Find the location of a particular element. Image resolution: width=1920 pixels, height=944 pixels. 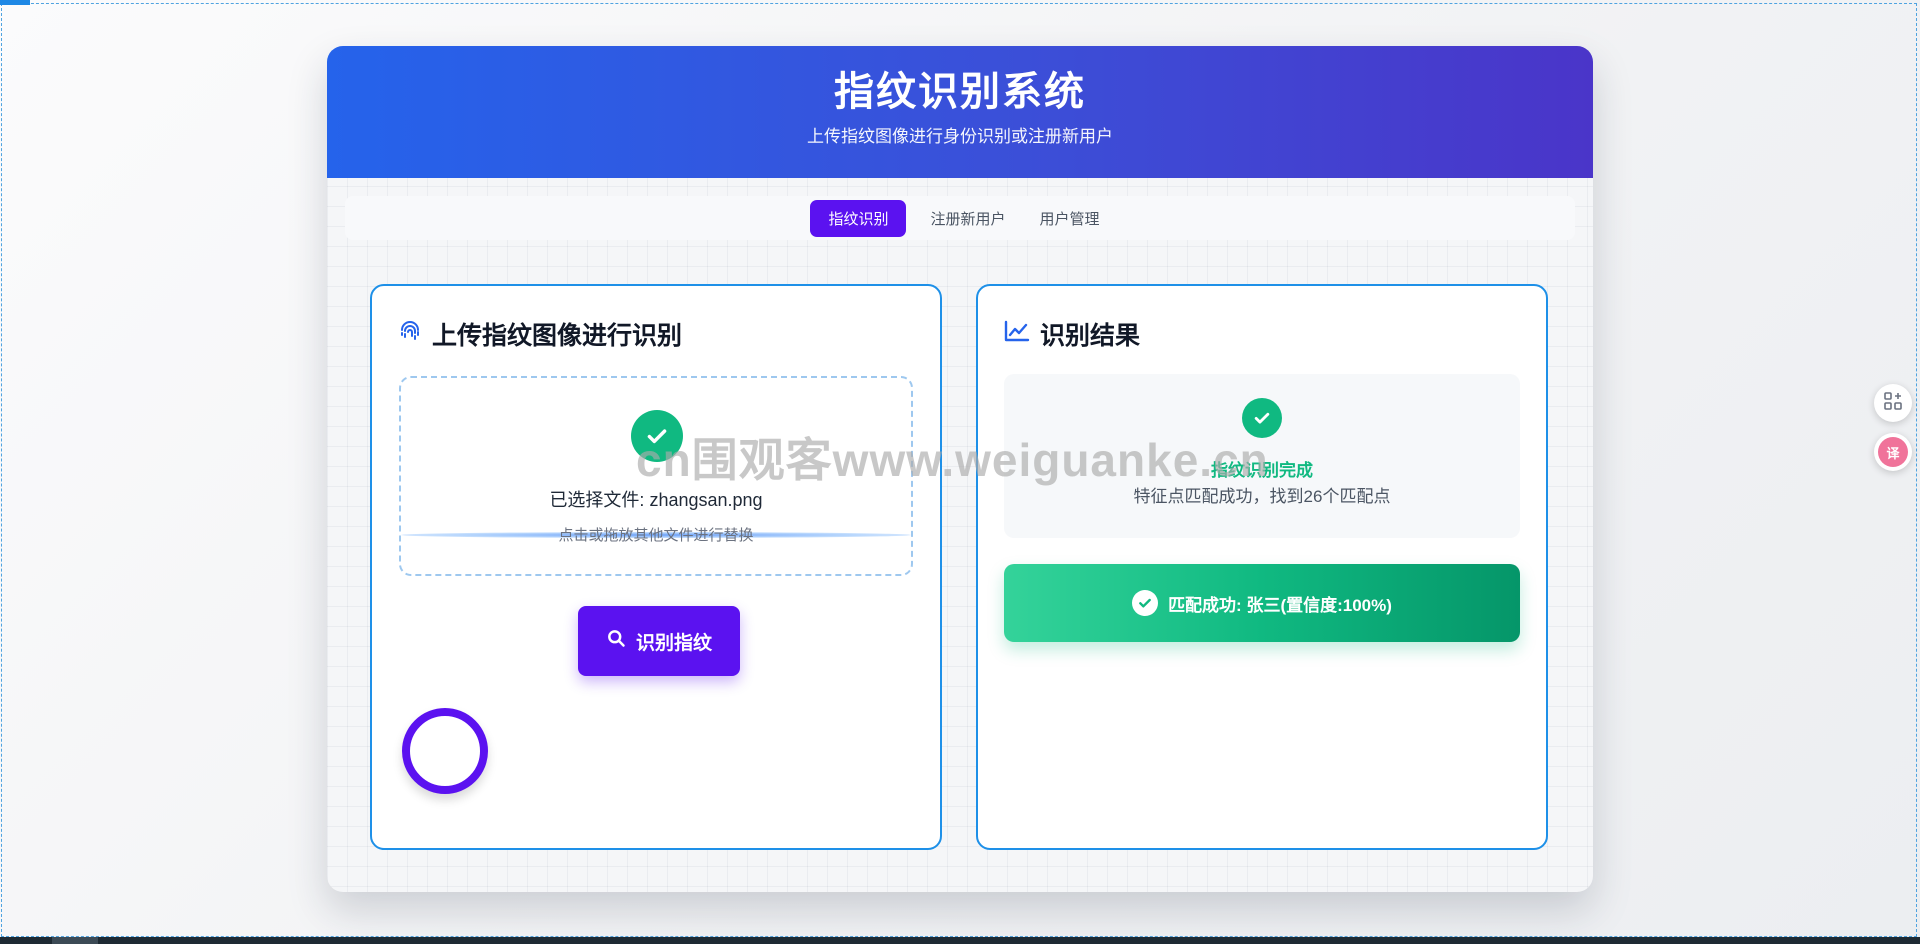

drop-hint: 点击或拖放其他文件进行替换 is located at coordinates (656, 535).